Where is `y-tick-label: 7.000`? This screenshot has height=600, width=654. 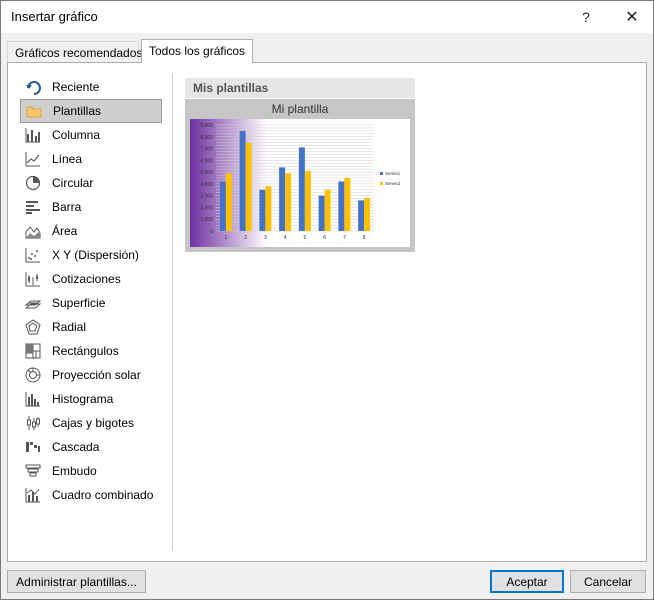
y-tick-label: 7.000 is located at coordinates (206, 150).